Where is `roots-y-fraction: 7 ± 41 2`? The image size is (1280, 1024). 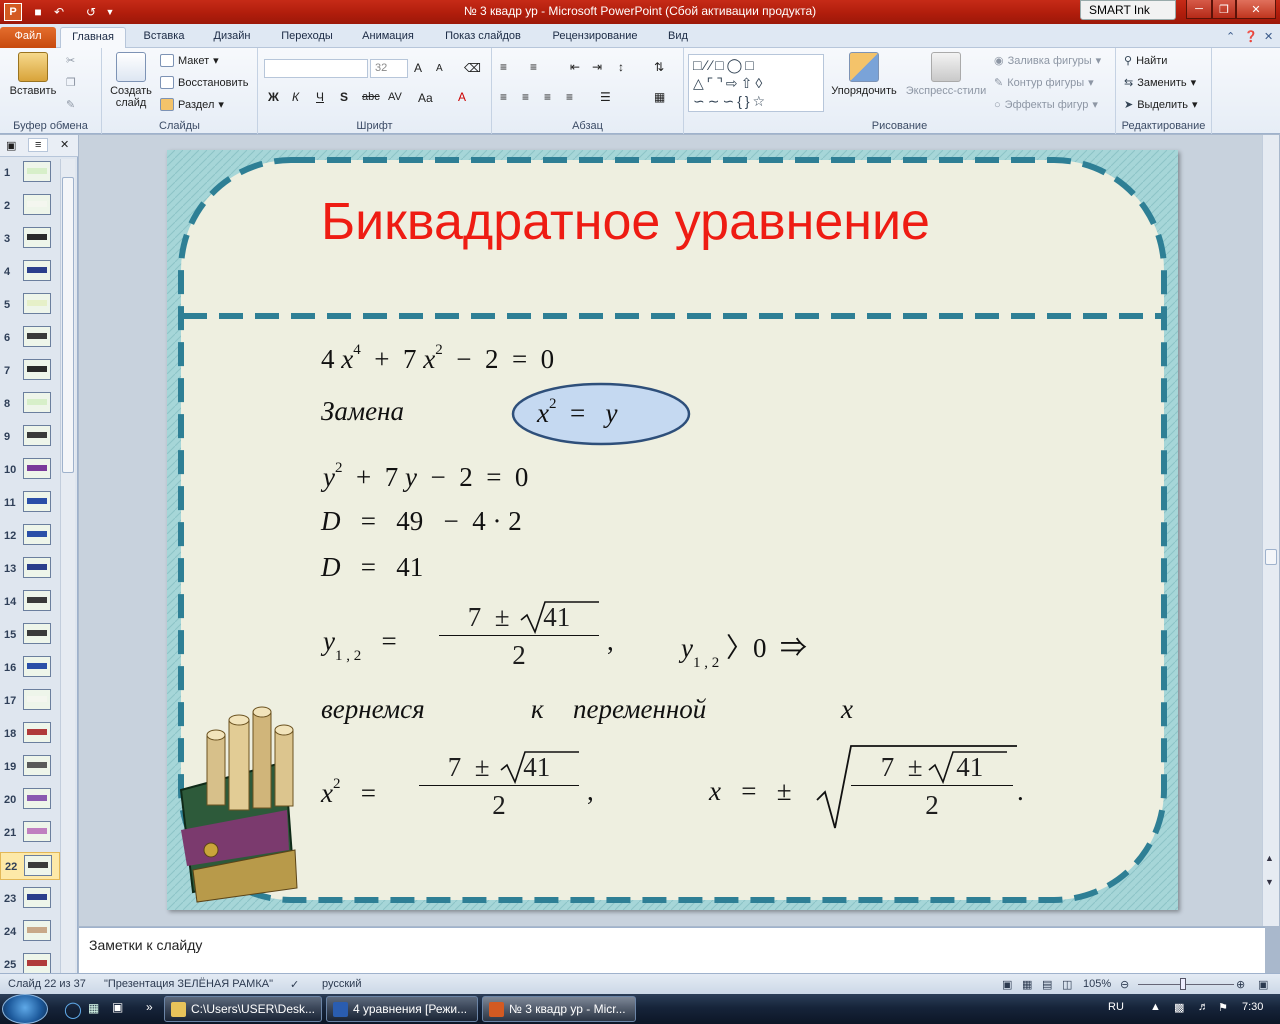
roots-y-fraction: 7 ± 41 2 is located at coordinates (519, 636).